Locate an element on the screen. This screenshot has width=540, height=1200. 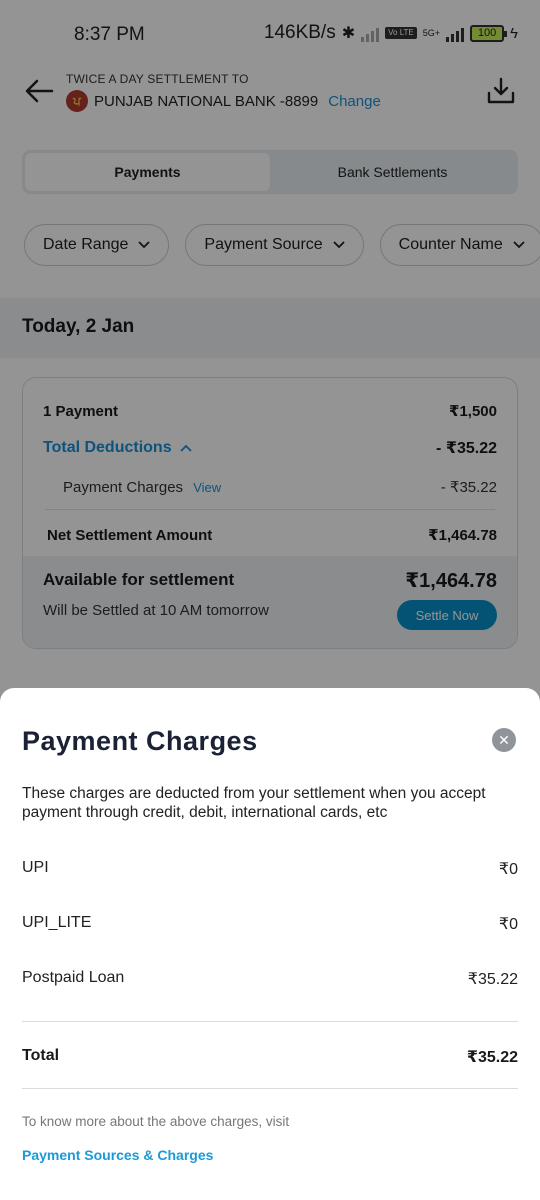
charge-name: UPI is located at coordinates (35, 867).